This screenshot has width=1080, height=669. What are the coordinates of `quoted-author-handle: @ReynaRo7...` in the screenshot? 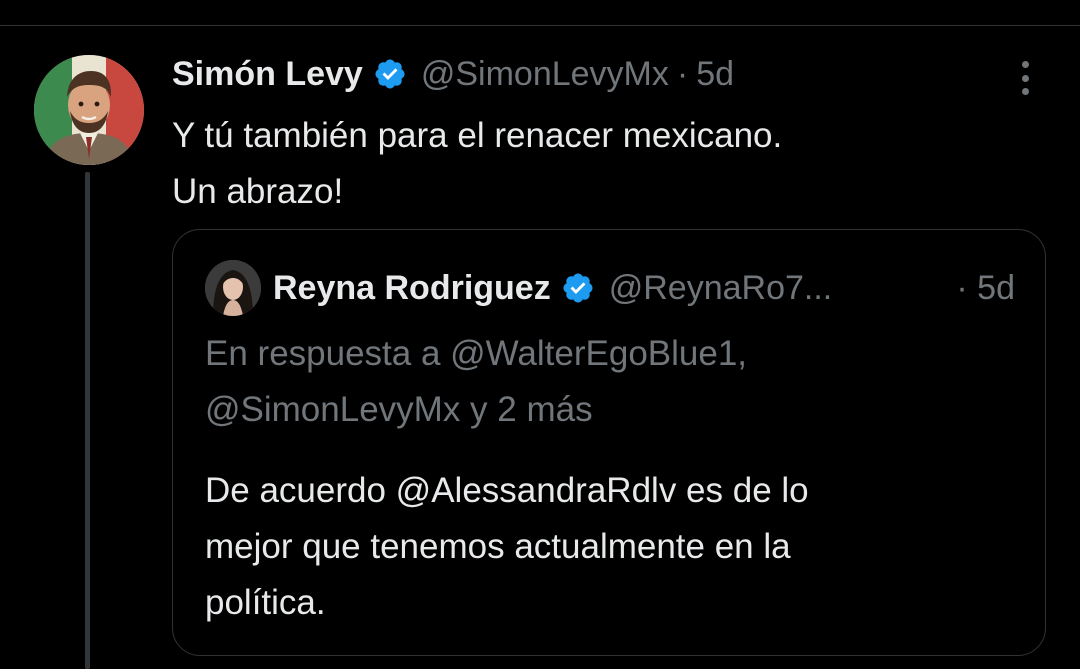 It's located at (721, 288).